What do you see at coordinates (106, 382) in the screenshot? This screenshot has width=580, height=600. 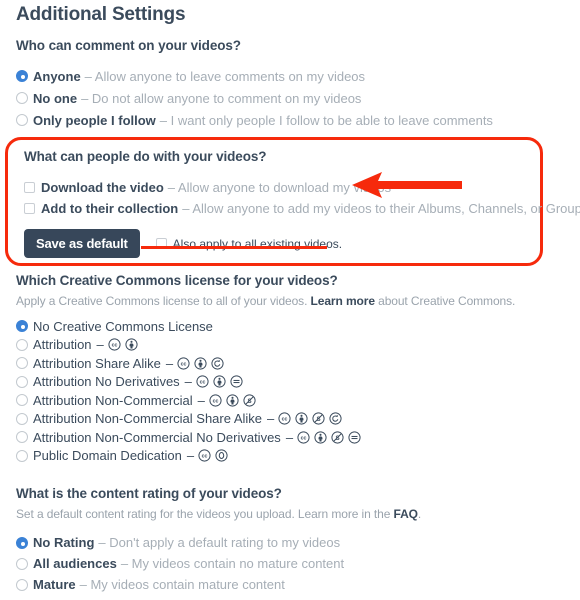 I see `radio-label-attribution-no-derivatives: Attribution No Derivatives` at bounding box center [106, 382].